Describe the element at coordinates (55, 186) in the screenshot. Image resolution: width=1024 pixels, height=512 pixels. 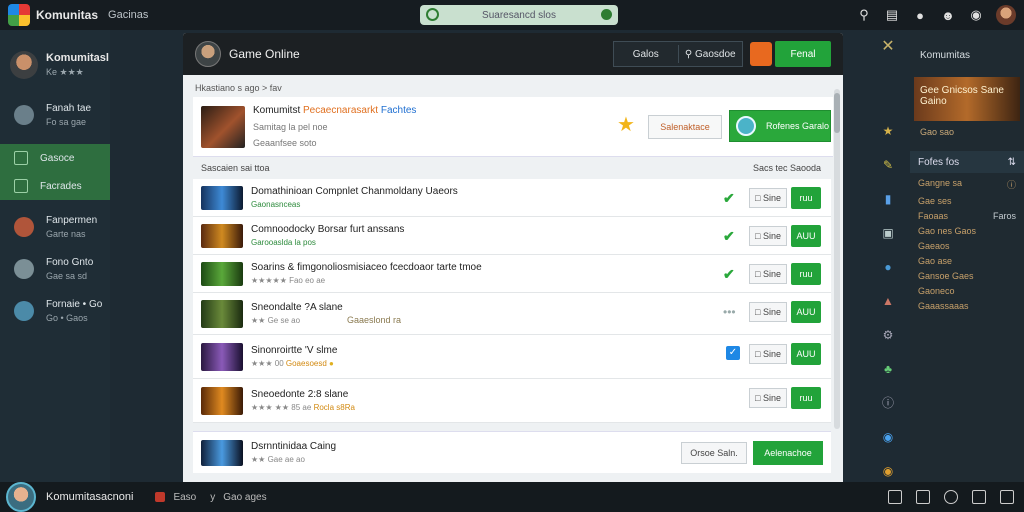
I see `sidebar-item: Facrades` at that location.